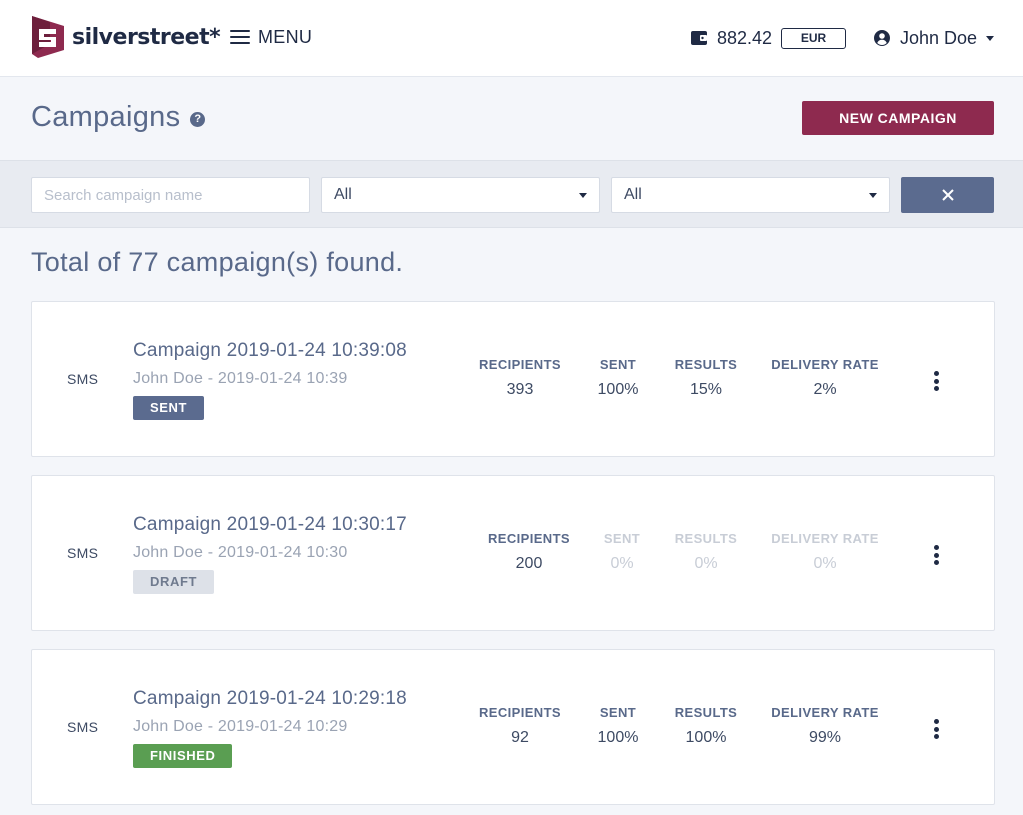 This screenshot has width=1023, height=815. I want to click on filter-bar: All All, so click(511, 194).